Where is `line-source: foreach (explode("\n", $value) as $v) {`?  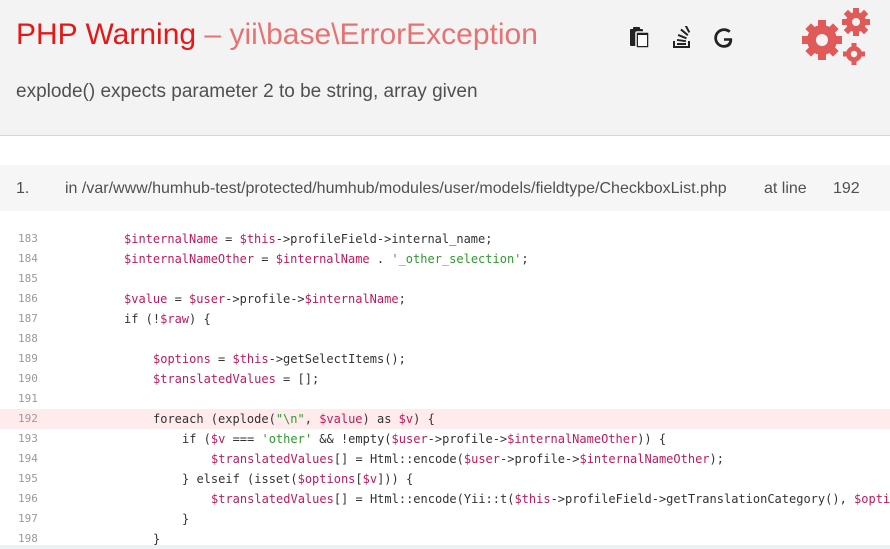 line-source: foreach (explode("\n", $value) as $v) { is located at coordinates (294, 419).